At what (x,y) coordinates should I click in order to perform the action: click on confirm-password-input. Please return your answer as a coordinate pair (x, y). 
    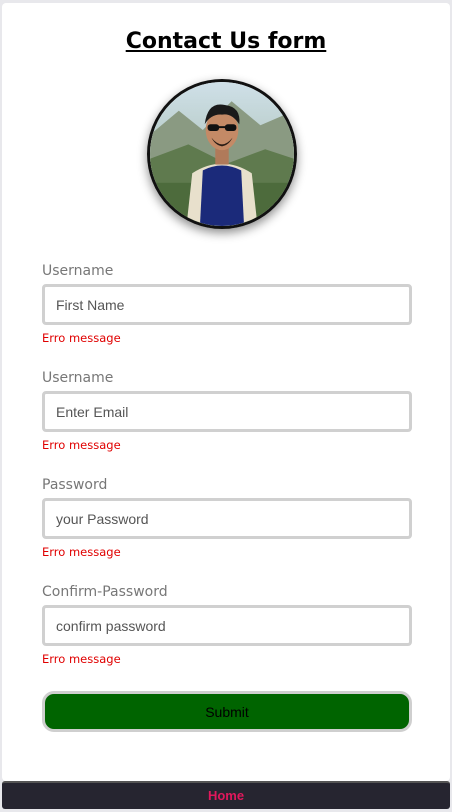
    Looking at the image, I should click on (227, 625).